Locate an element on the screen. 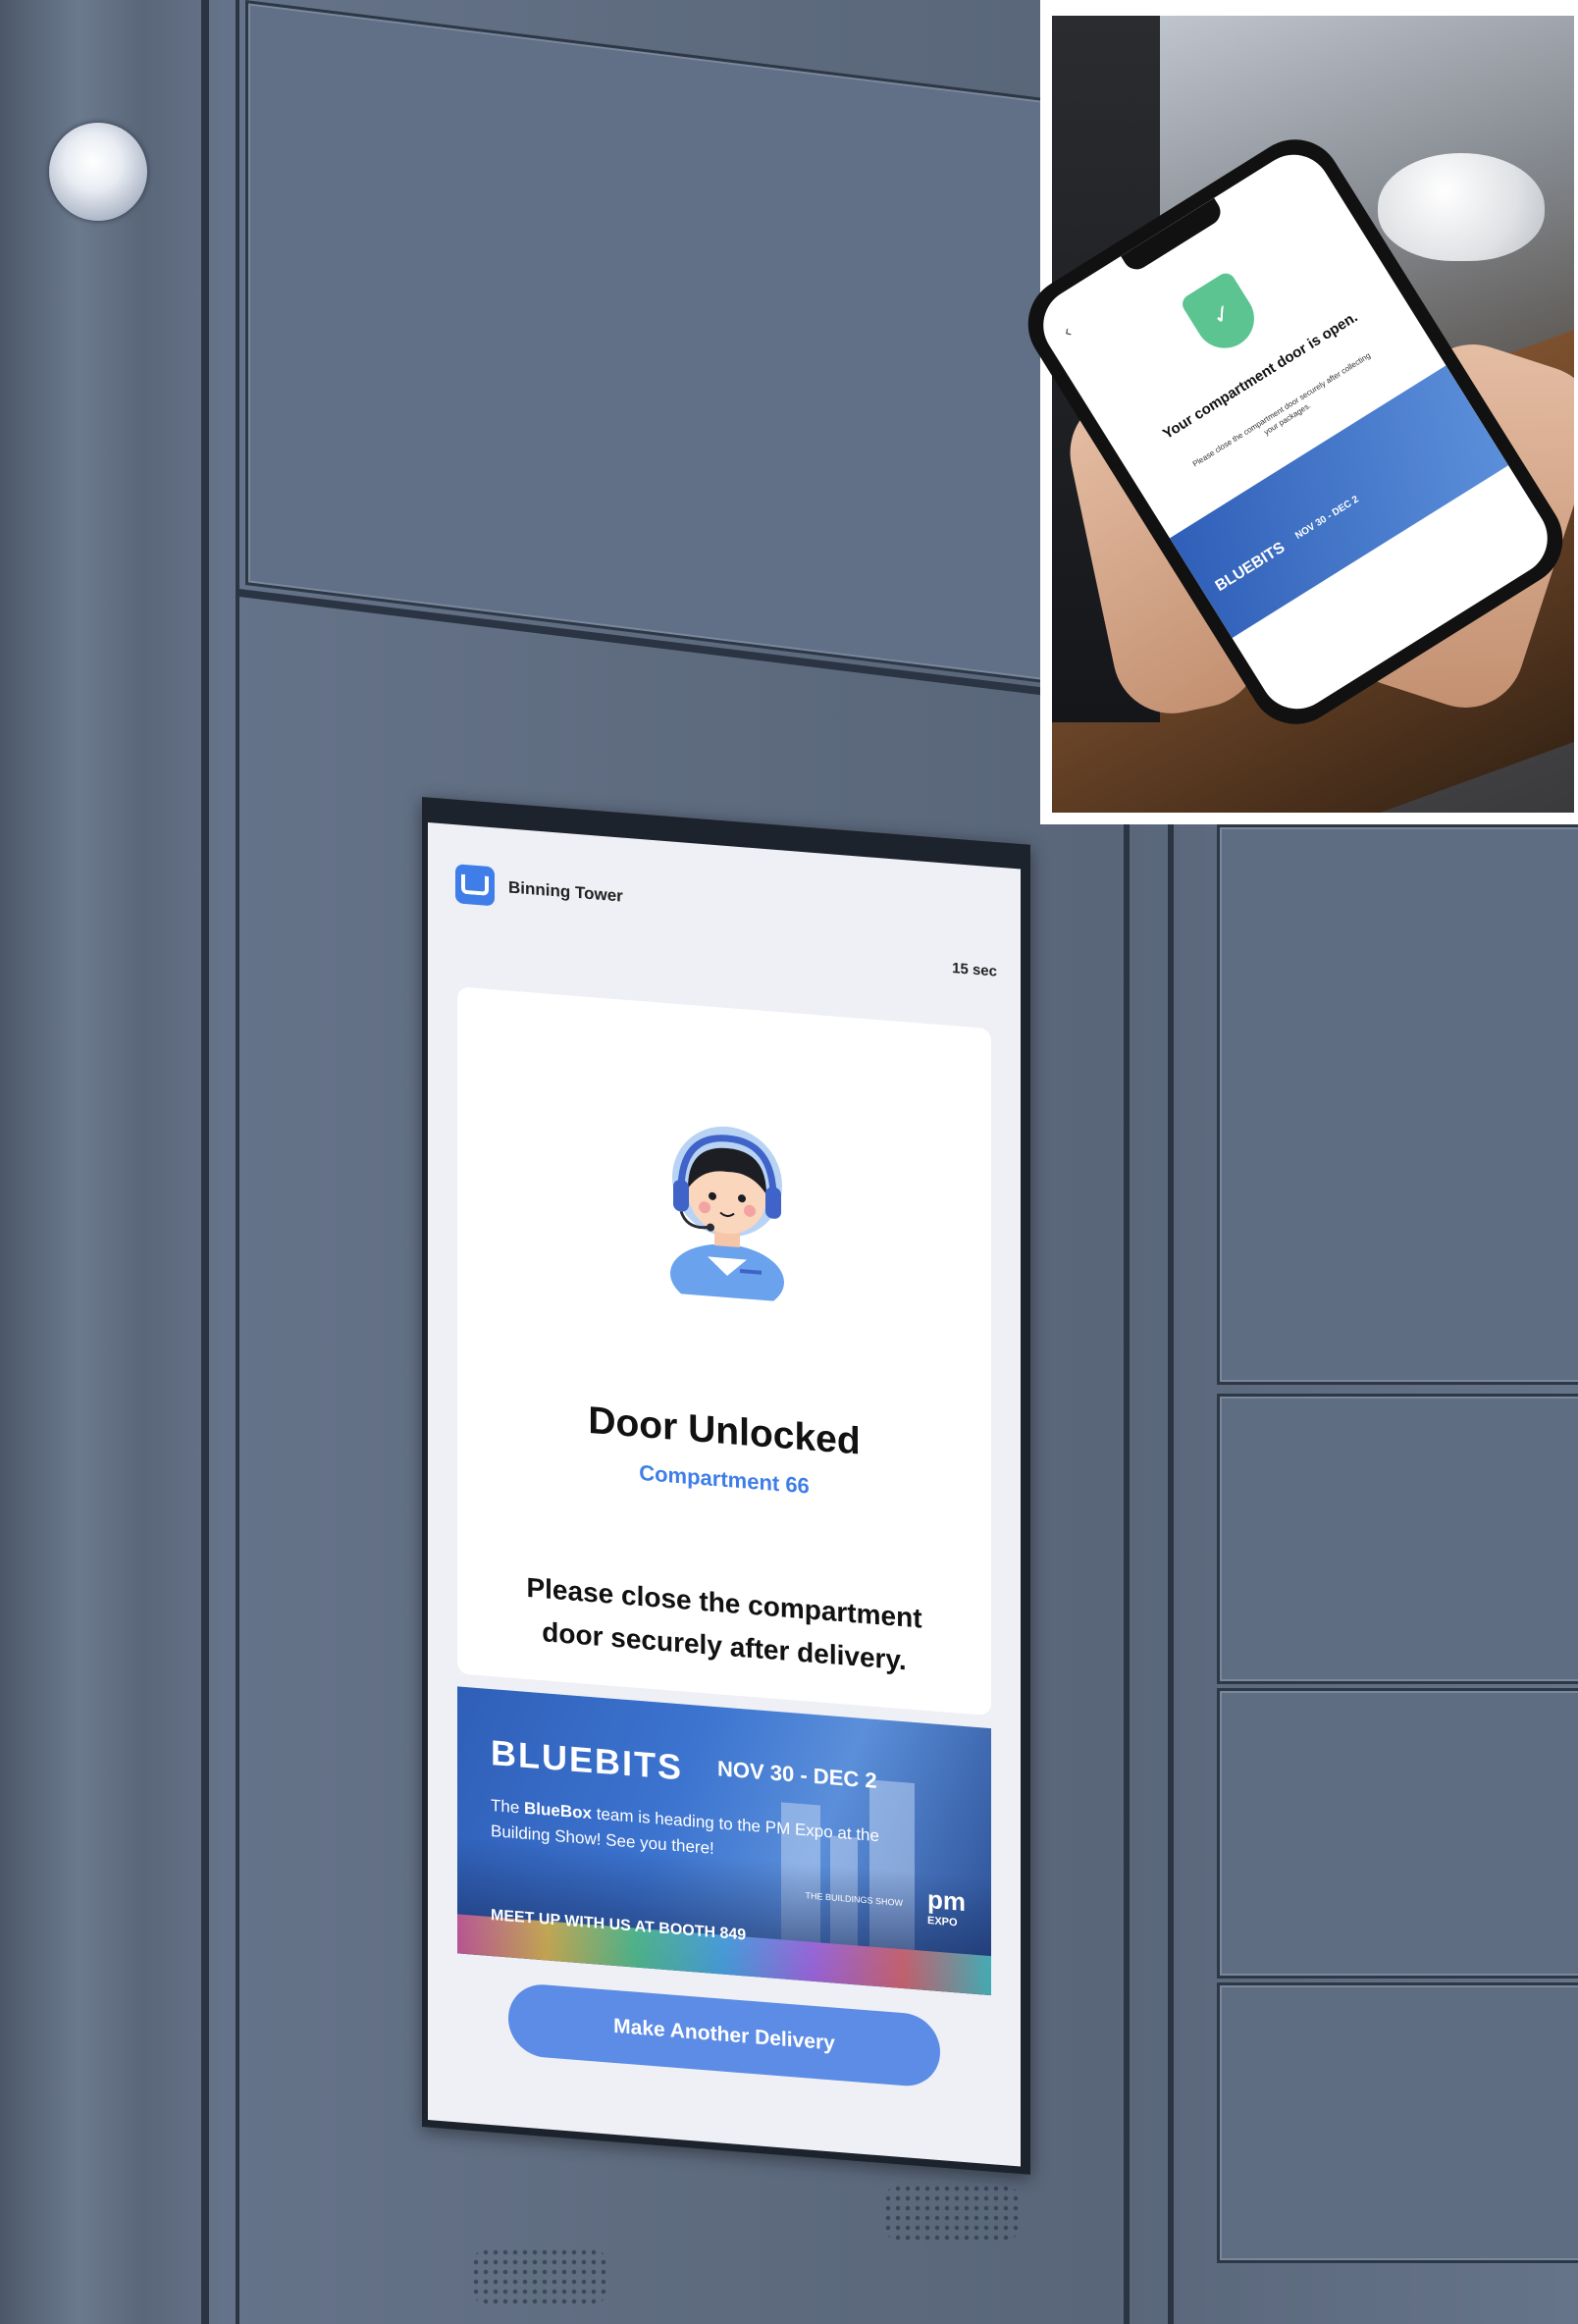 Image resolution: width=1578 pixels, height=2324 pixels. make-another-delivery-button: Make Another Delivery is located at coordinates (724, 2035).